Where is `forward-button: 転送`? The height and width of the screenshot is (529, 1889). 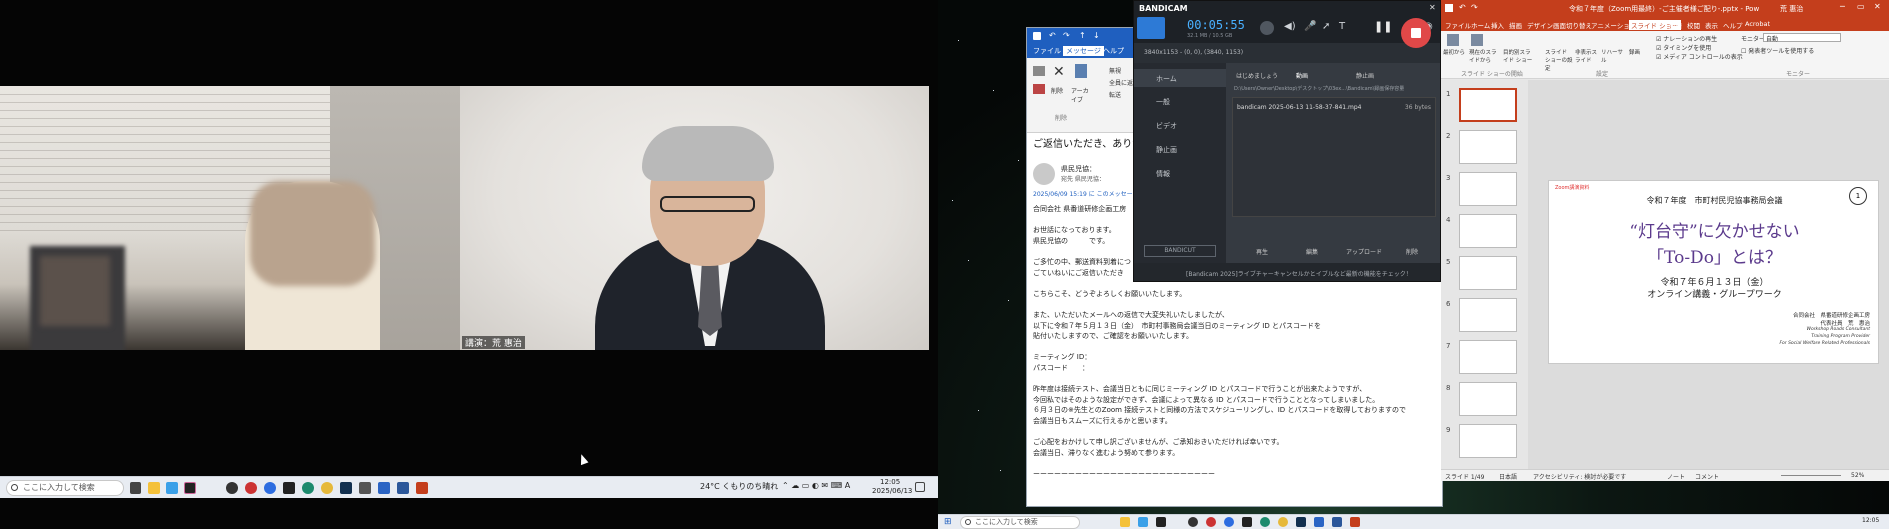
forward-button: 転送 is located at coordinates (1115, 94).